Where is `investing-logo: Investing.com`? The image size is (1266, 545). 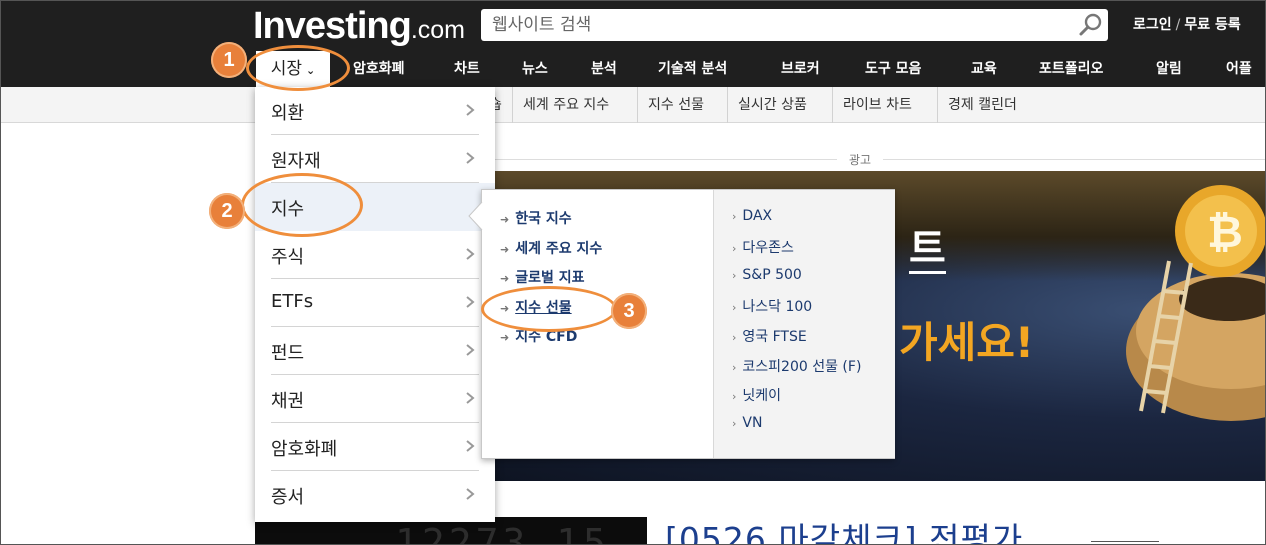 investing-logo: Investing.com is located at coordinates (359, 26).